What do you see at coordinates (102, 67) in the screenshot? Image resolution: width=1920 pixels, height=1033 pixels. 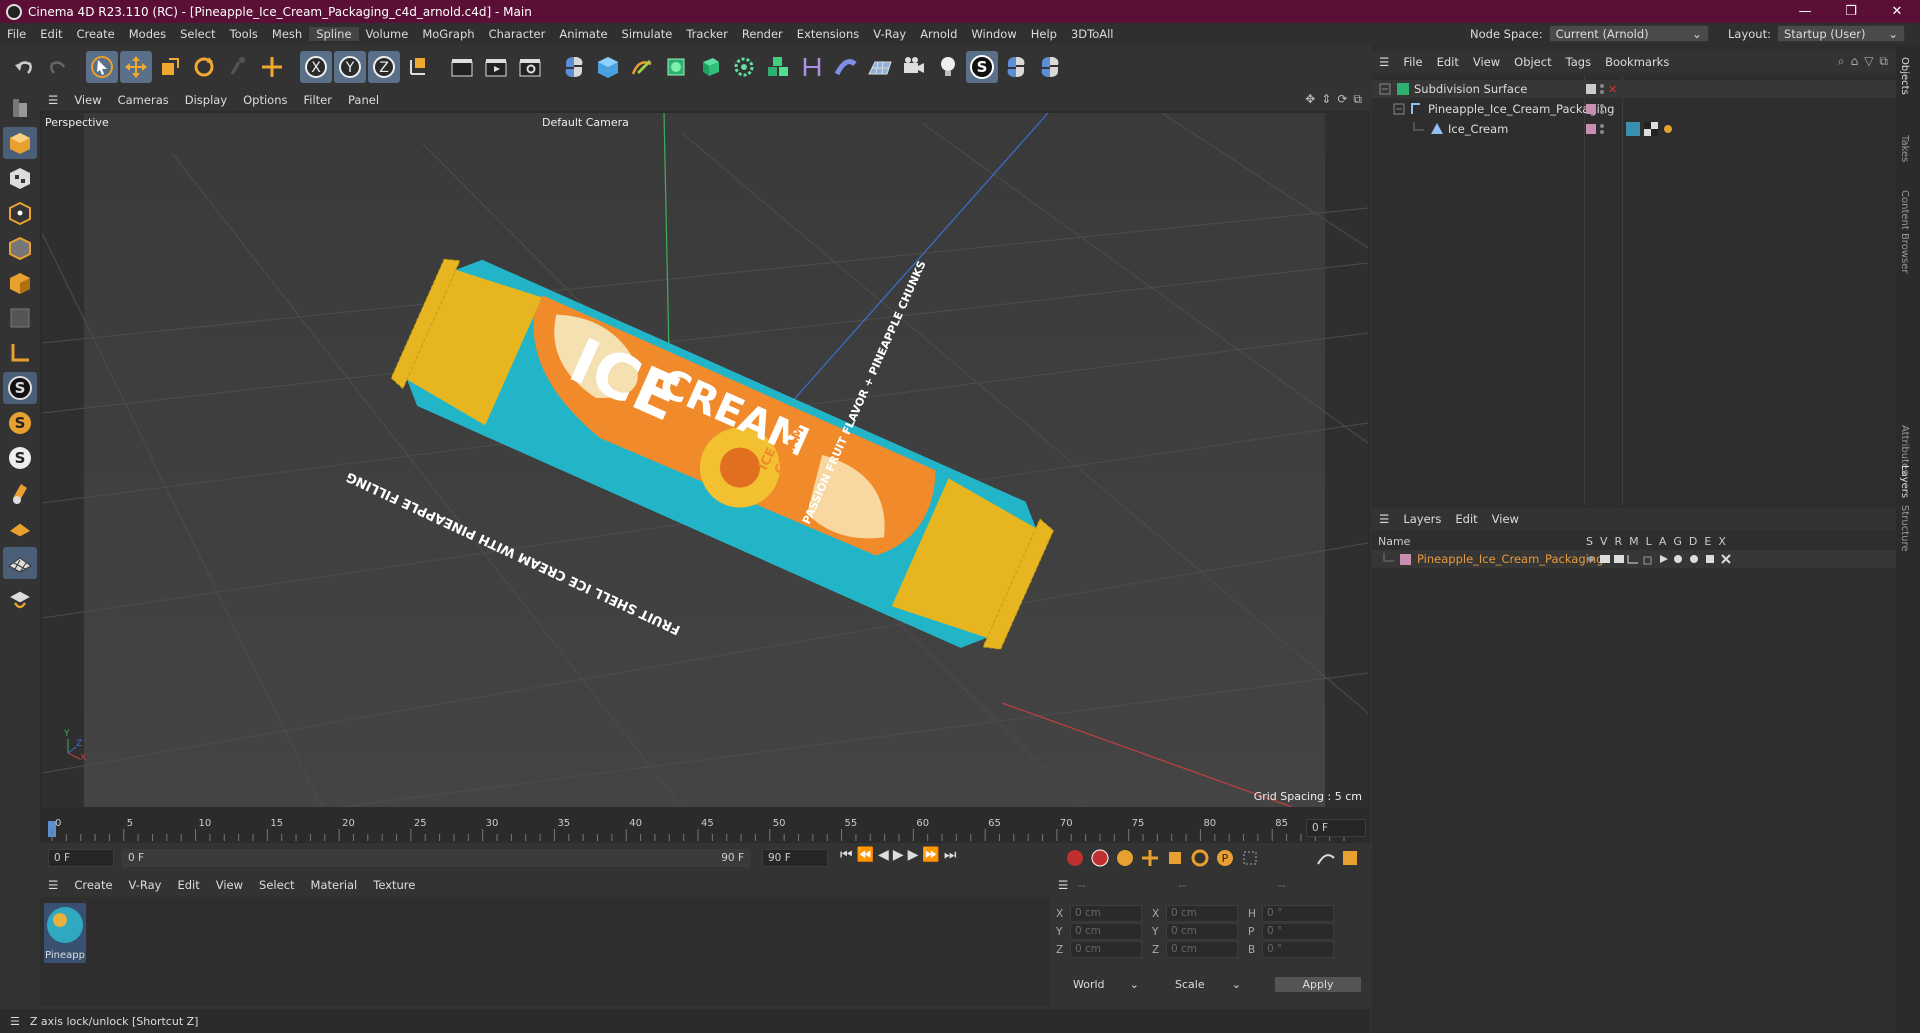 I see `live-selection-button` at bounding box center [102, 67].